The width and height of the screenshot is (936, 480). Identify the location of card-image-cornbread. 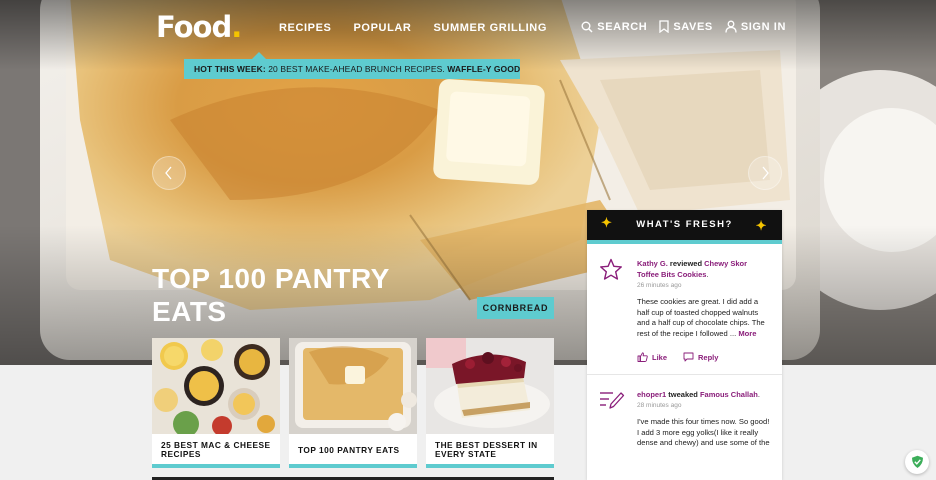
(353, 386).